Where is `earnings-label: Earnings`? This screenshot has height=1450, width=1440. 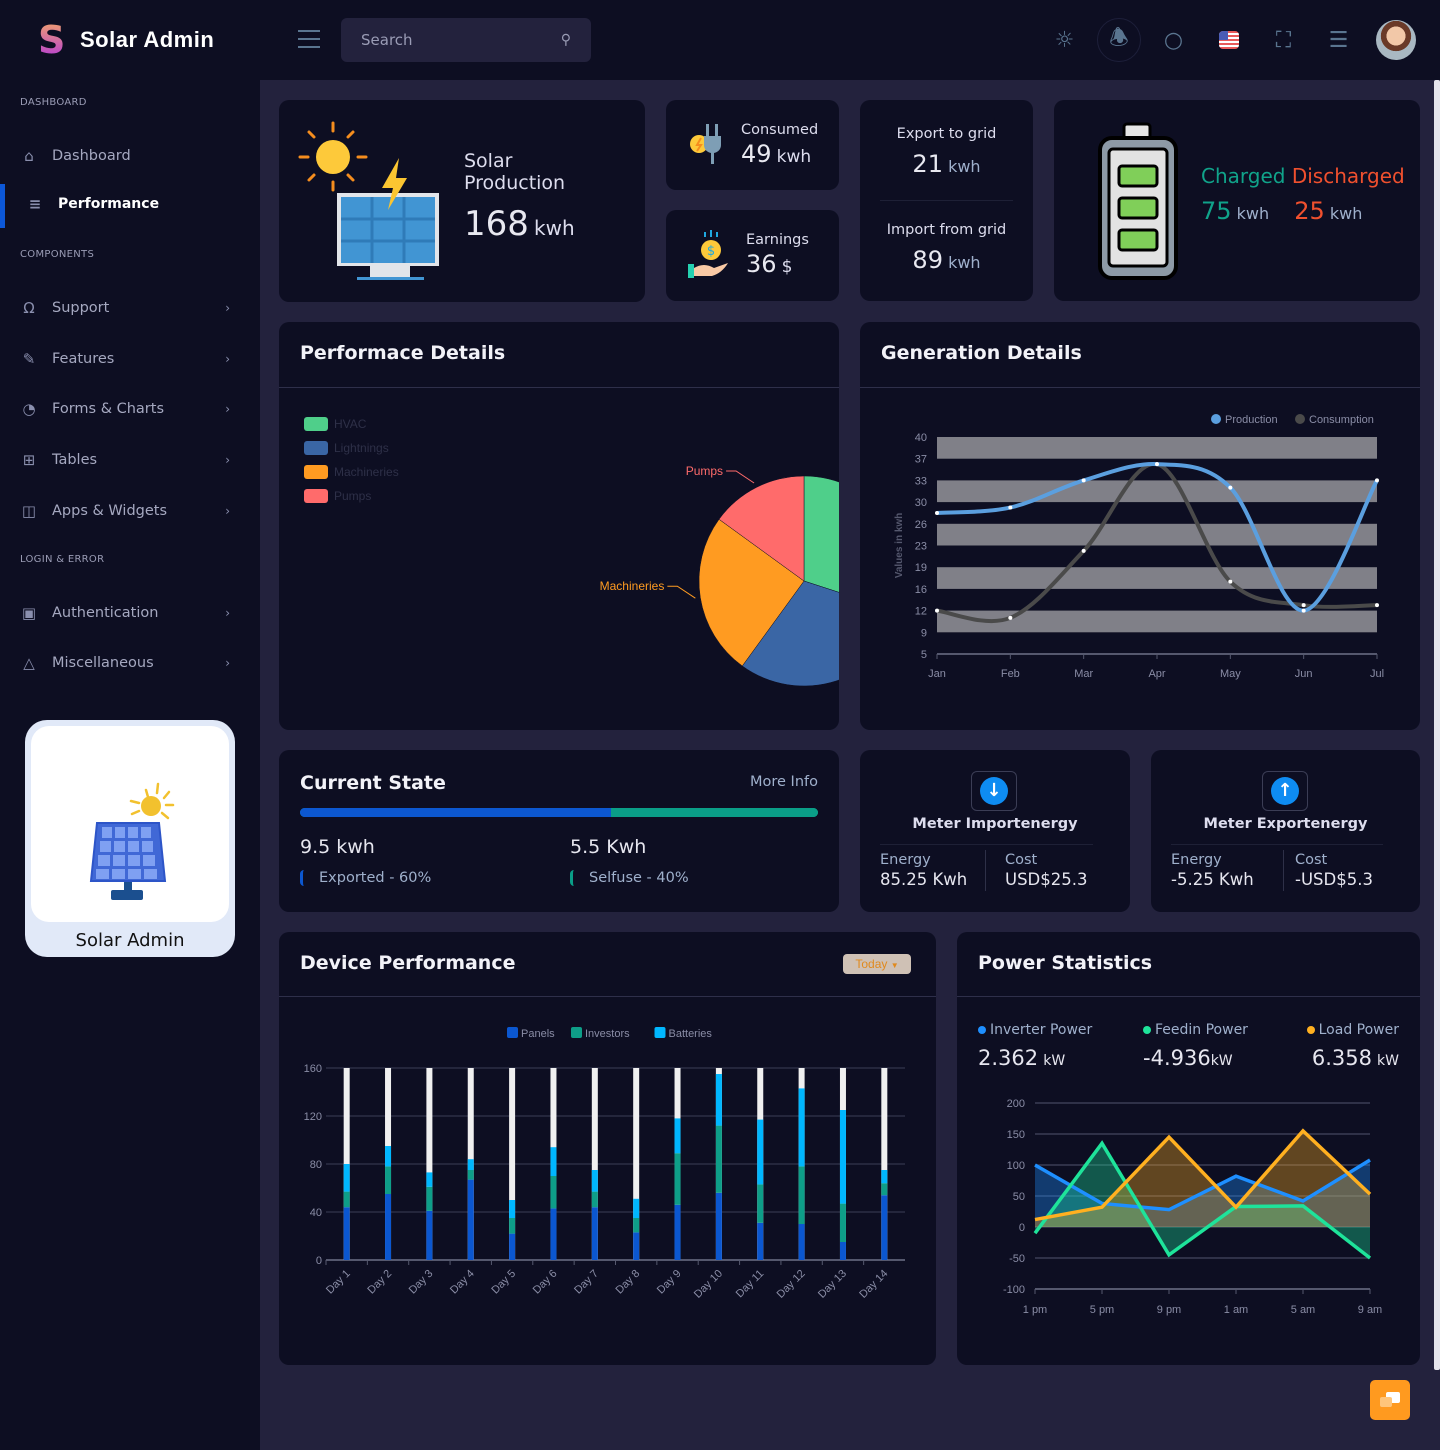 earnings-label: Earnings is located at coordinates (777, 240).